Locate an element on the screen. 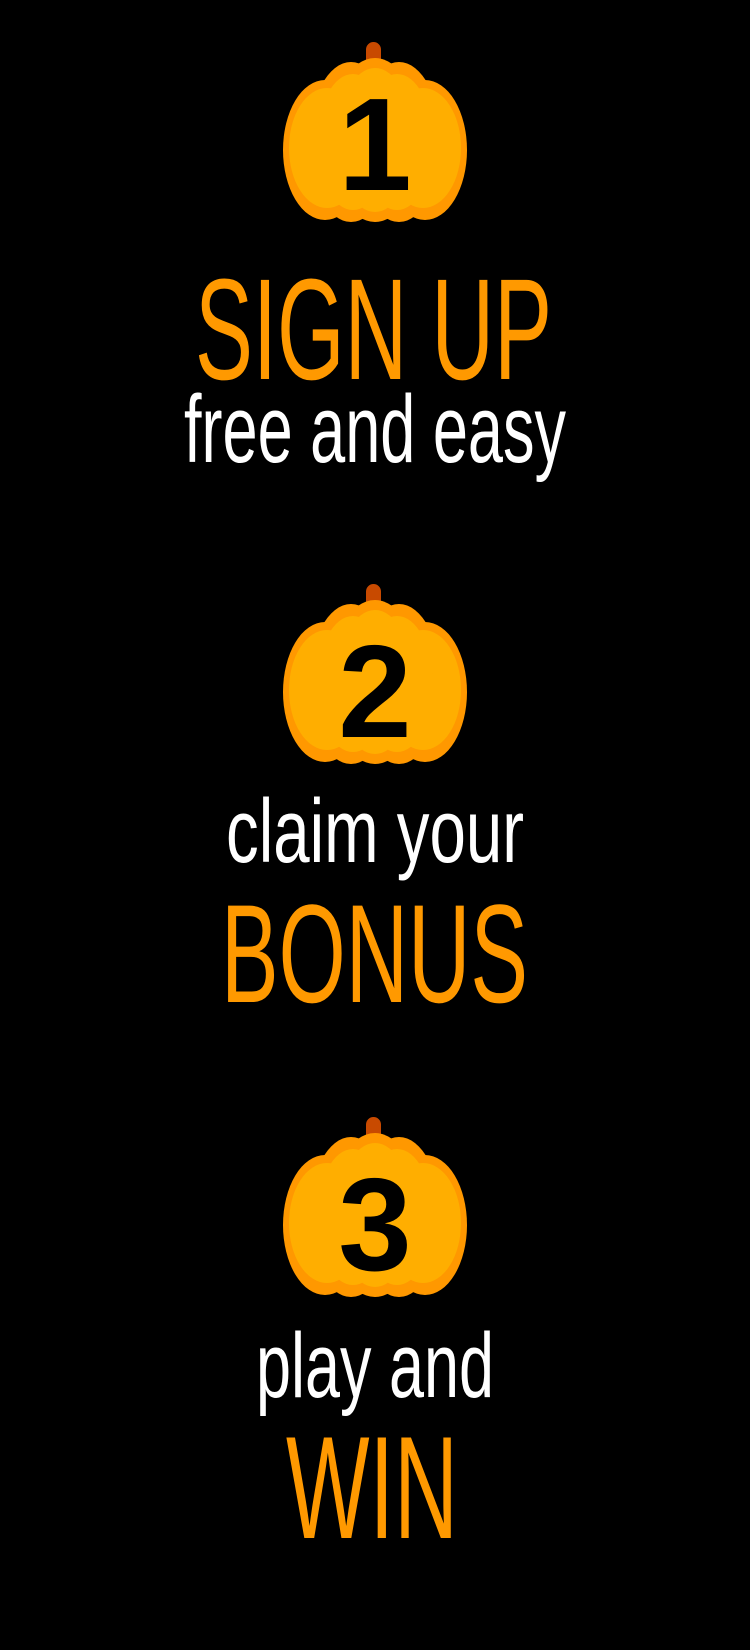 Image resolution: width=750 pixels, height=1650 pixels. step-title: WIN is located at coordinates (372, 1487).